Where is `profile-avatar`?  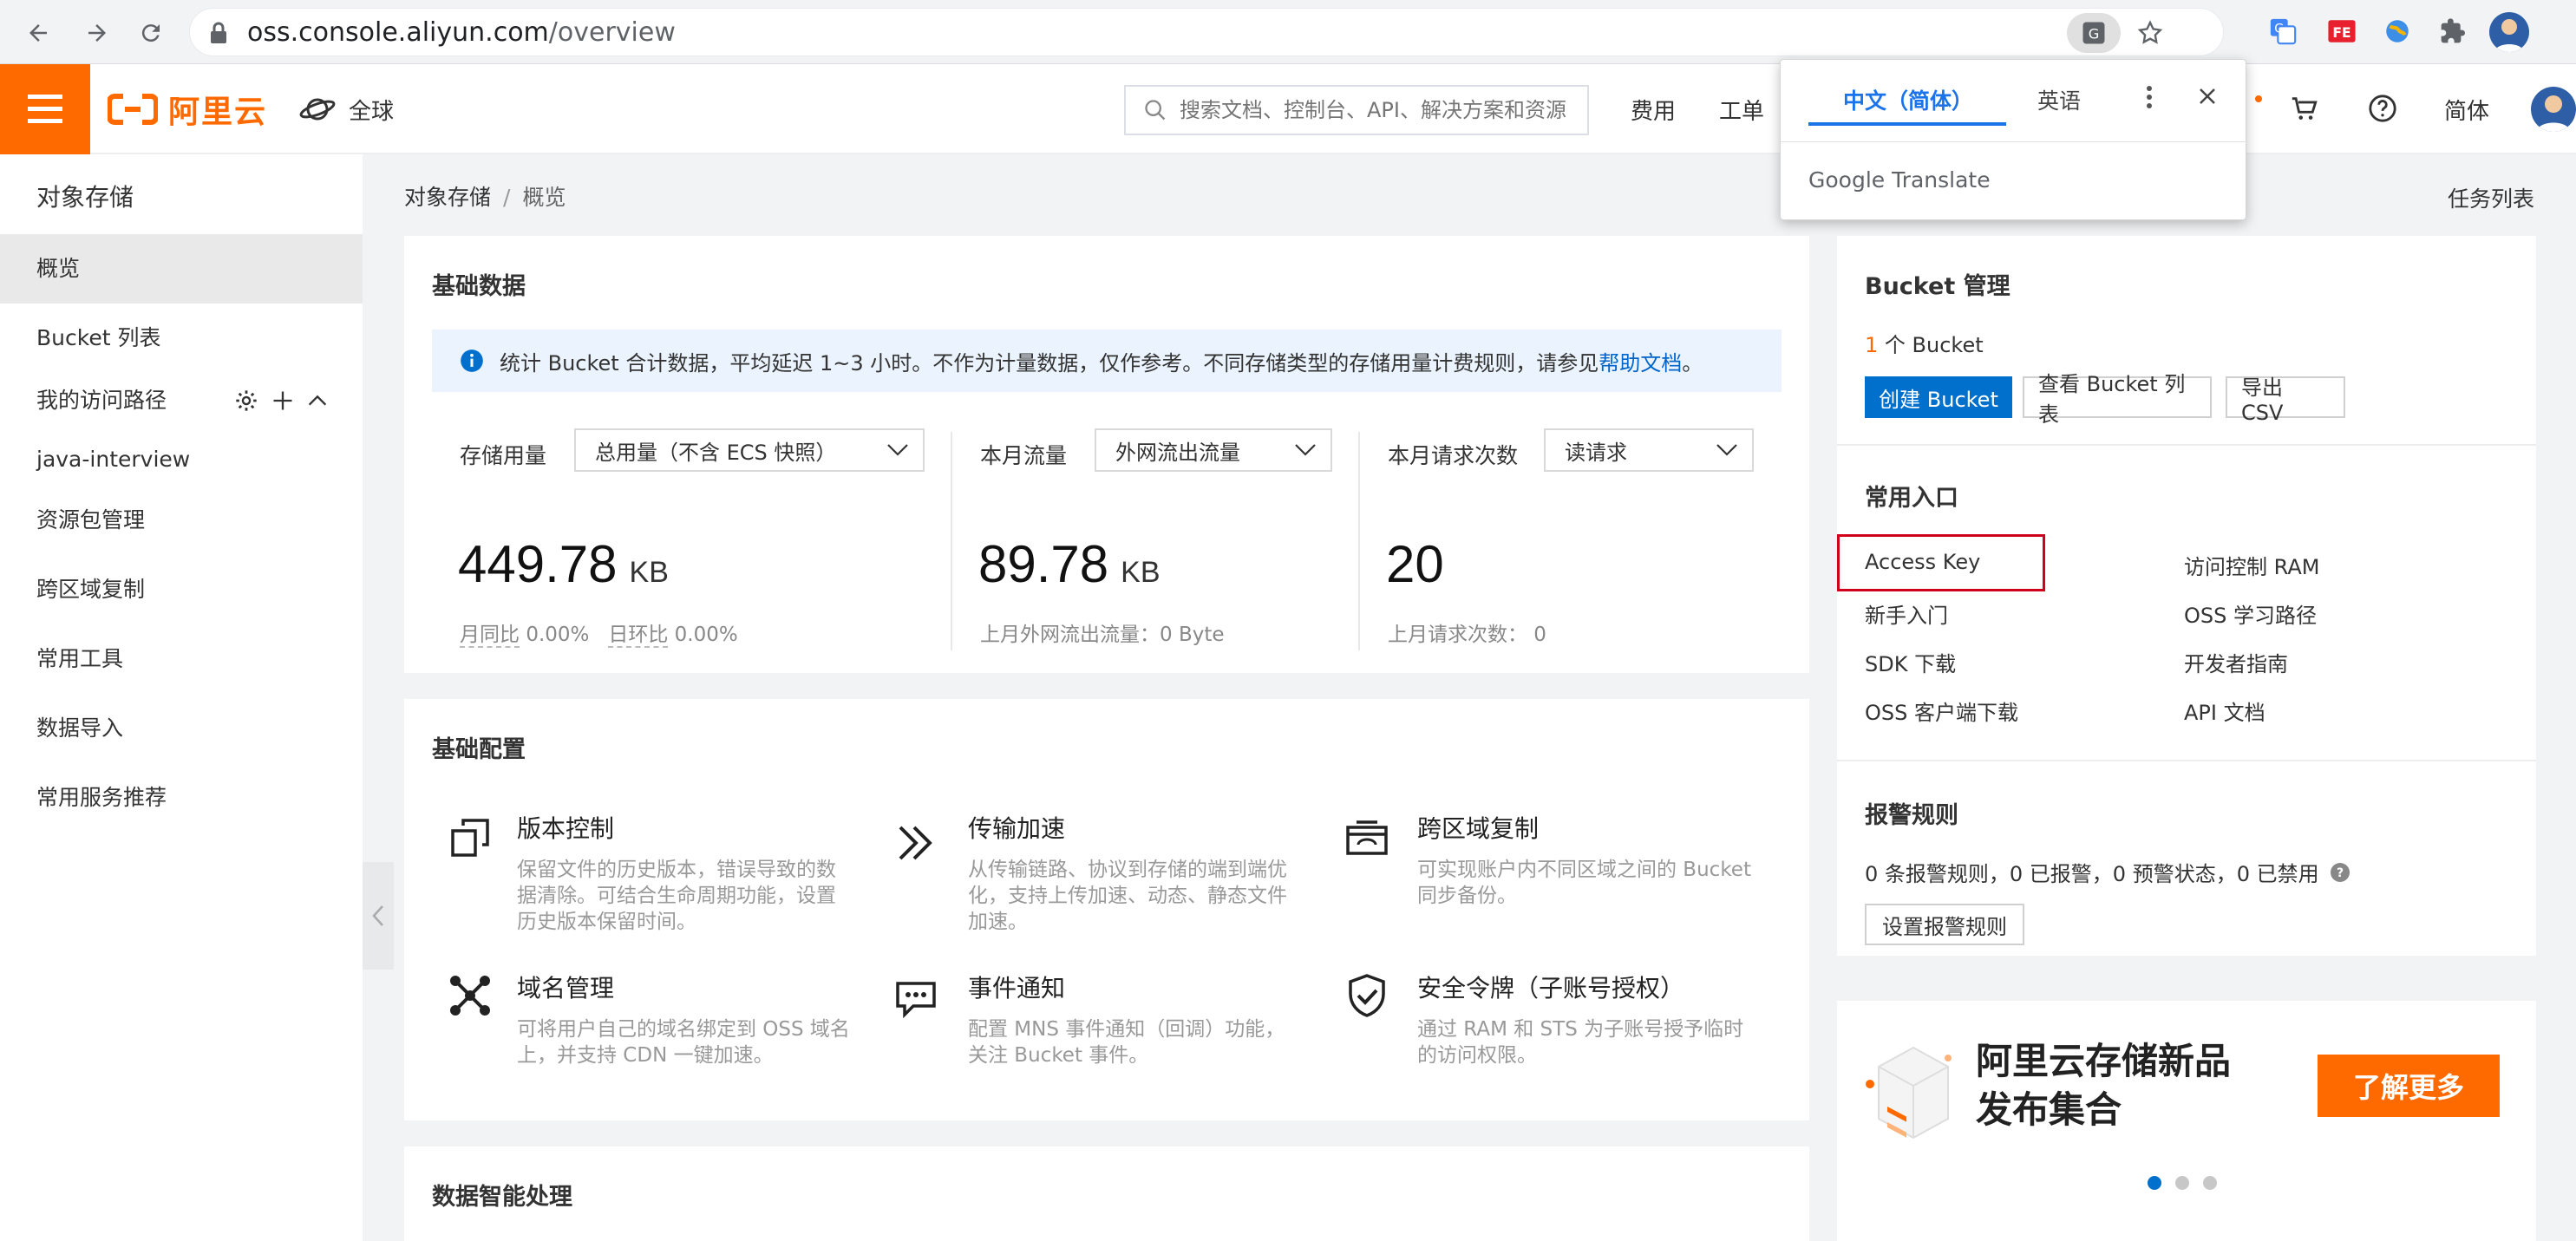
profile-avatar is located at coordinates (2509, 32).